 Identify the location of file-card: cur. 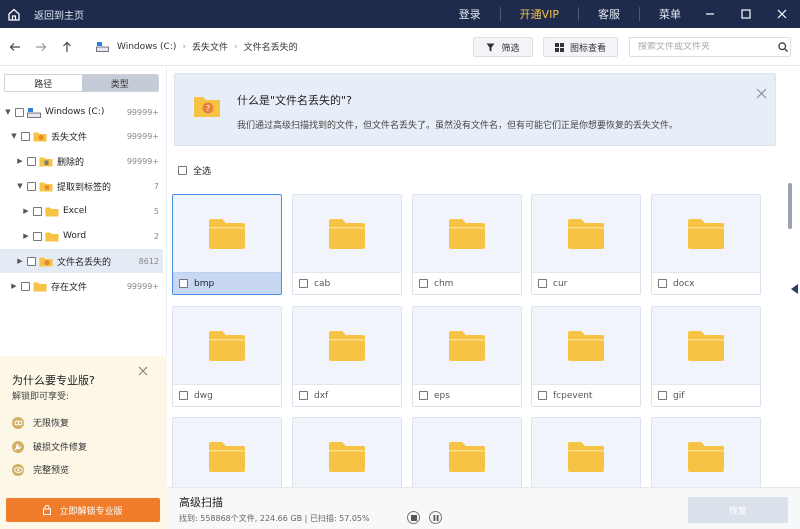
(586, 244).